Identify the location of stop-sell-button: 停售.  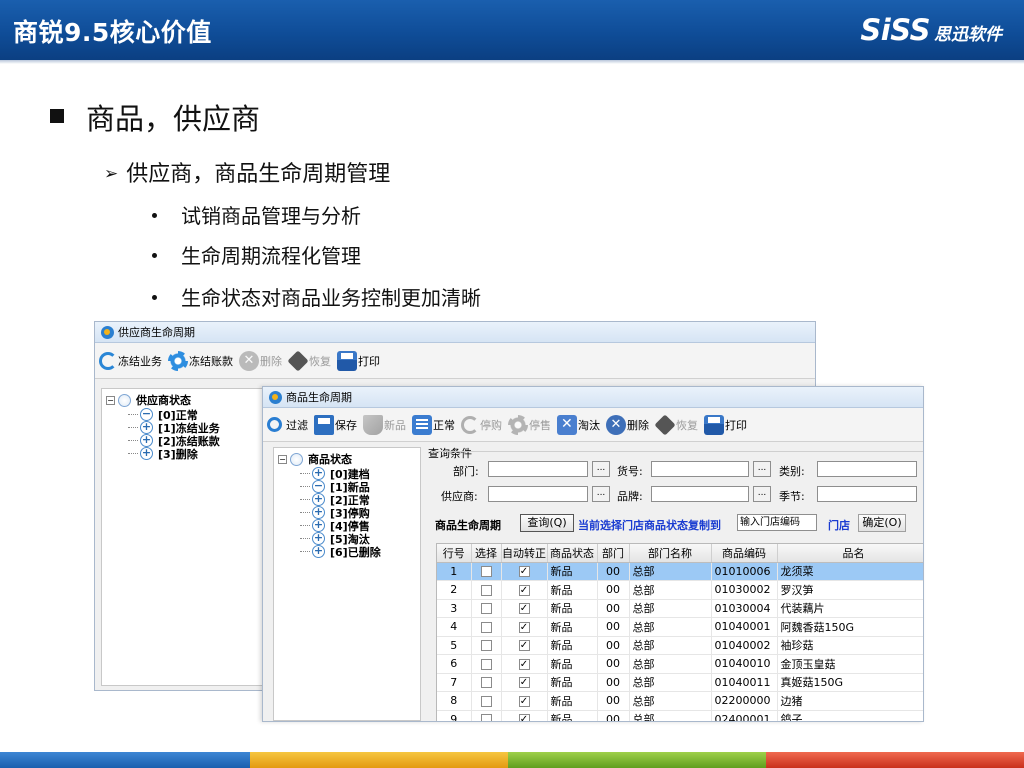
(529, 424).